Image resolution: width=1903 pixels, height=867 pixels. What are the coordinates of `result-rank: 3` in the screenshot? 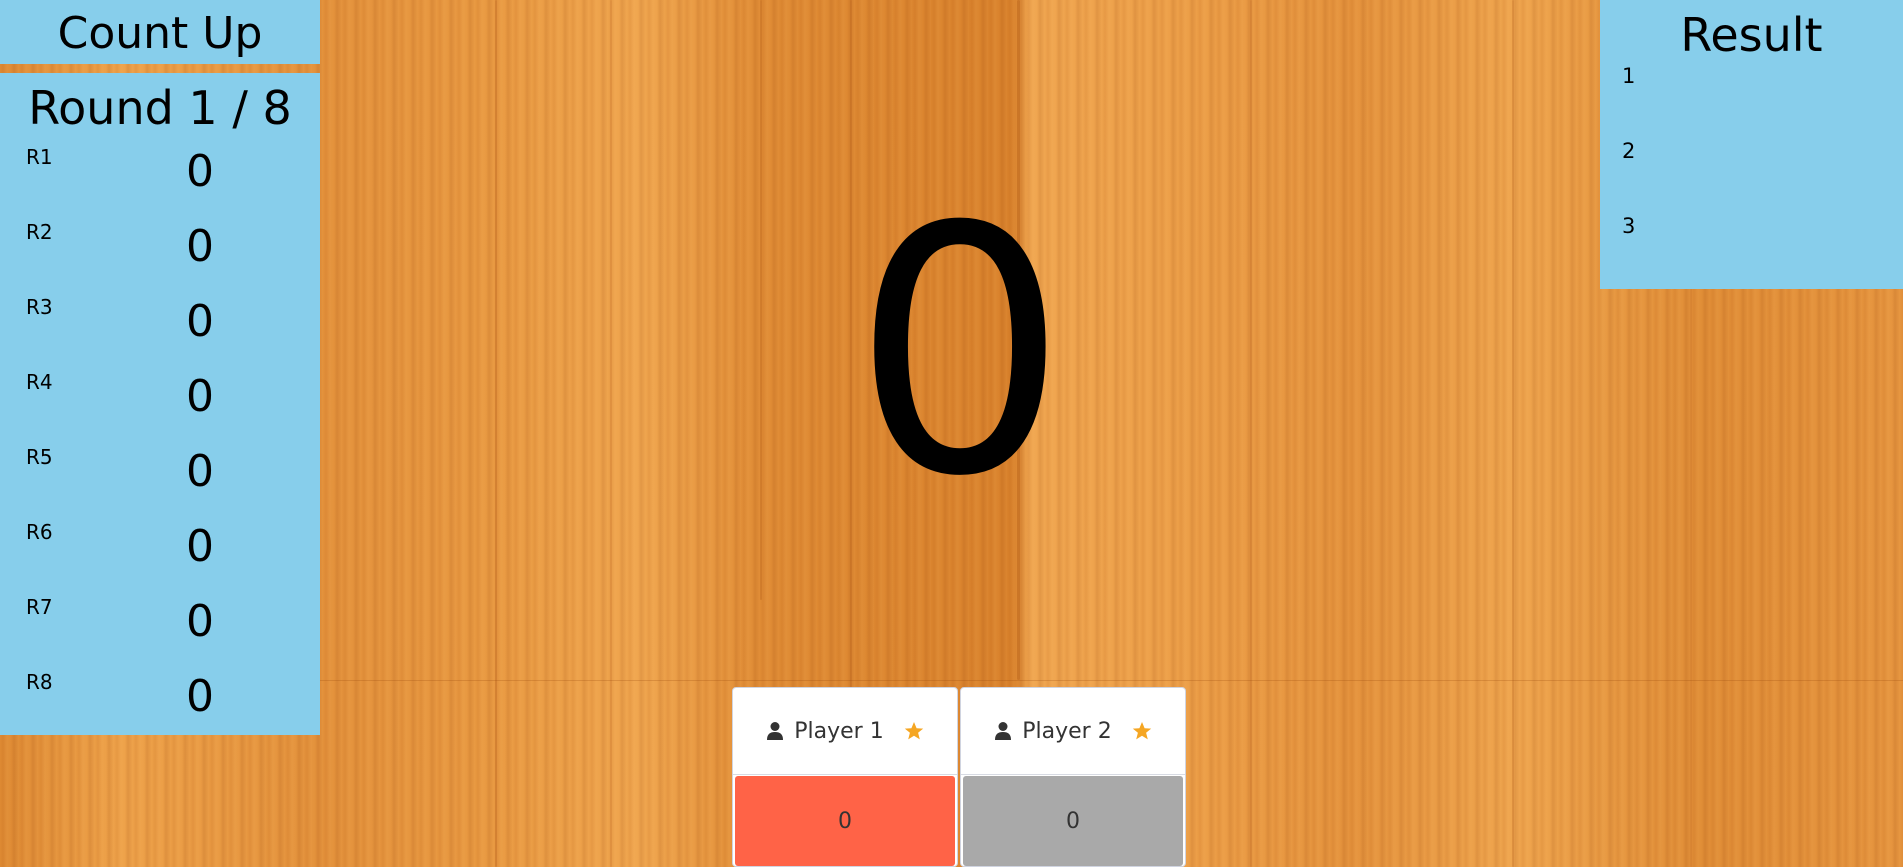 It's located at (1629, 226).